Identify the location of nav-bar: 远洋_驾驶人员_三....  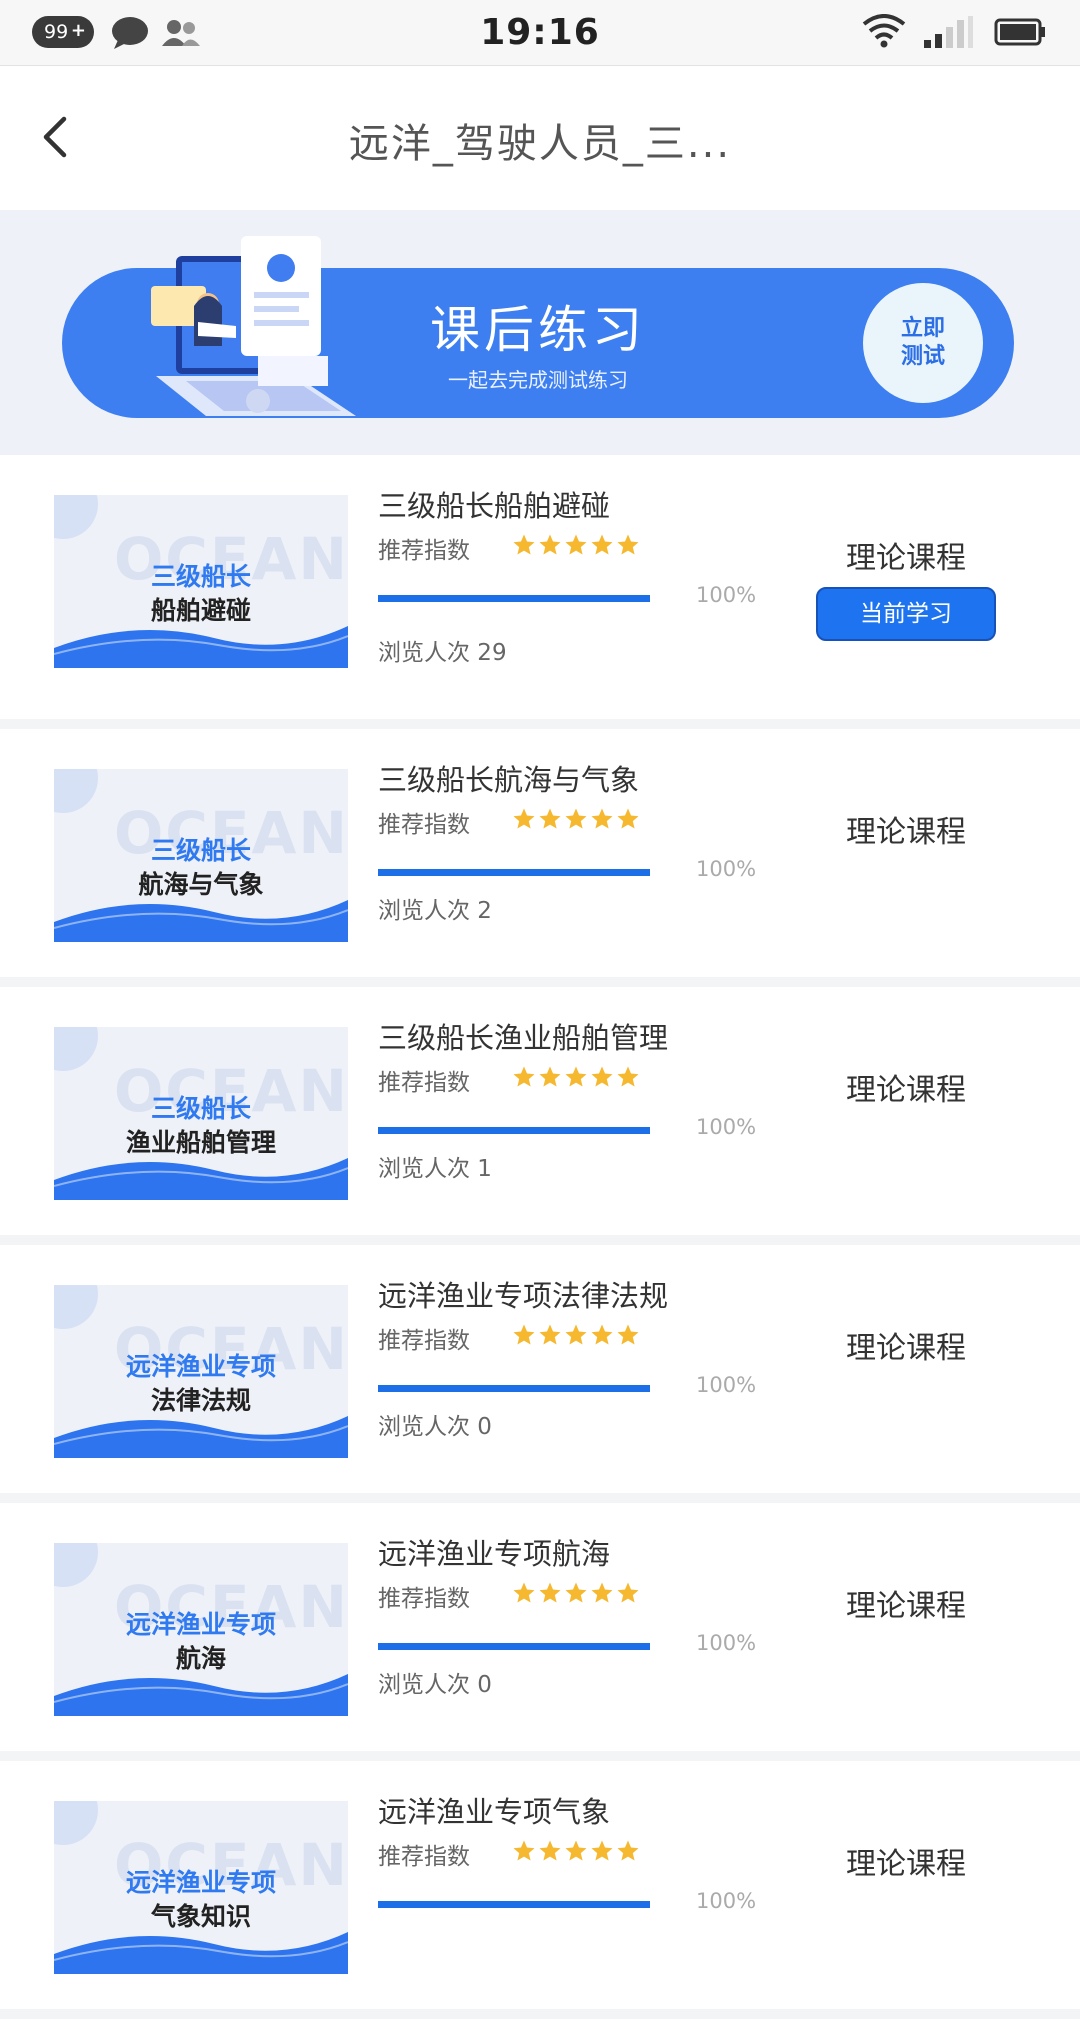
(540, 138).